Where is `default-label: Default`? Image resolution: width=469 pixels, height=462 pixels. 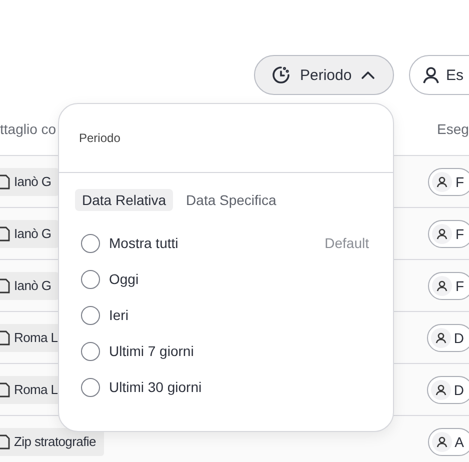
default-label: Default is located at coordinates (346, 243).